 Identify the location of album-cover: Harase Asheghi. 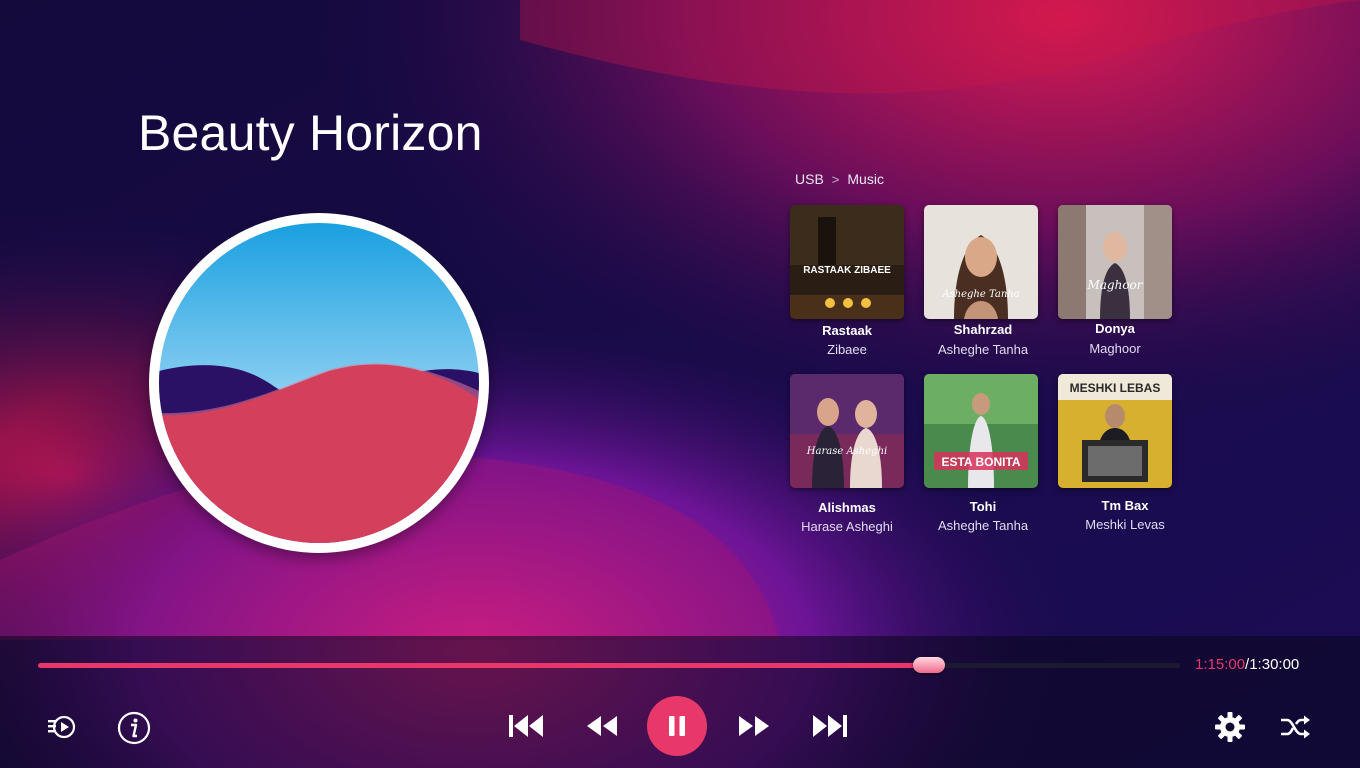
(847, 431).